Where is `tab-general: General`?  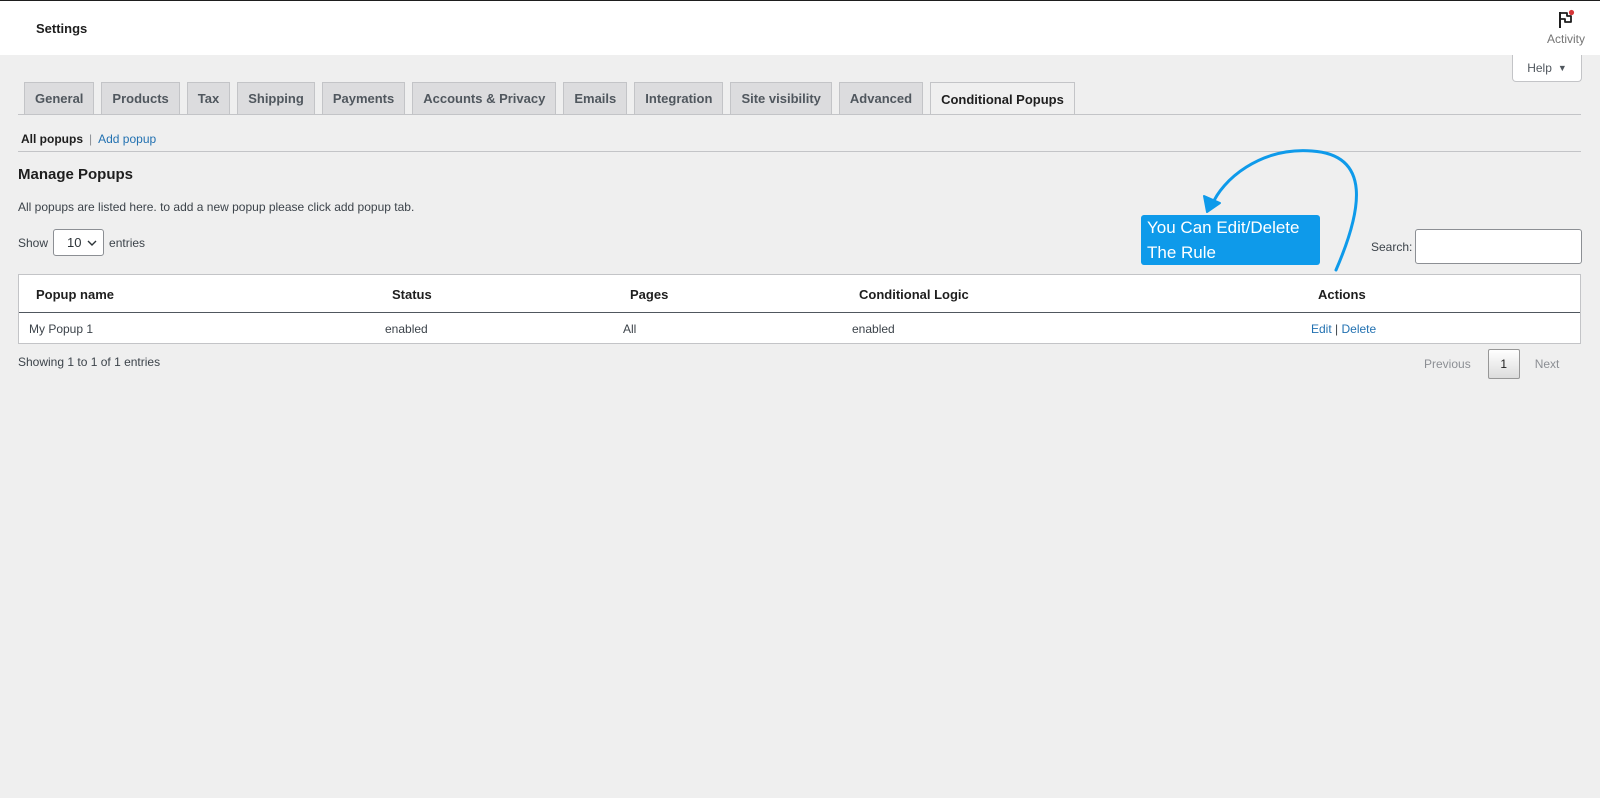
tab-general: General is located at coordinates (59, 98).